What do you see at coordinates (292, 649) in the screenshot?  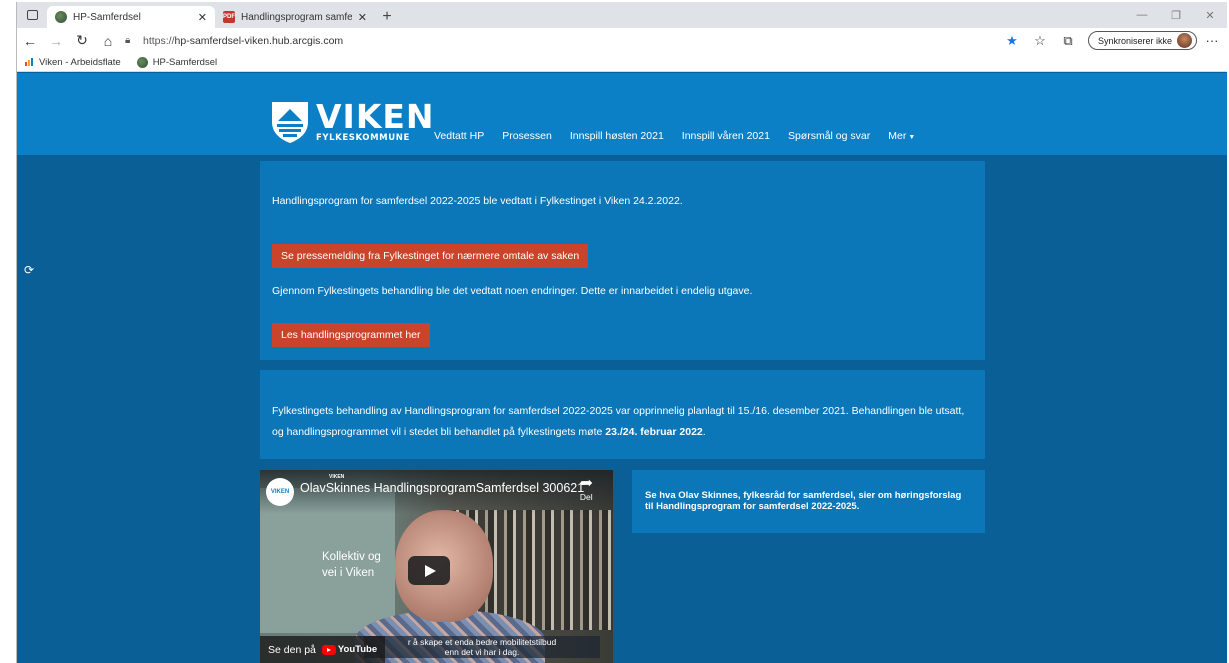 I see `watch-on-label: Se den på` at bounding box center [292, 649].